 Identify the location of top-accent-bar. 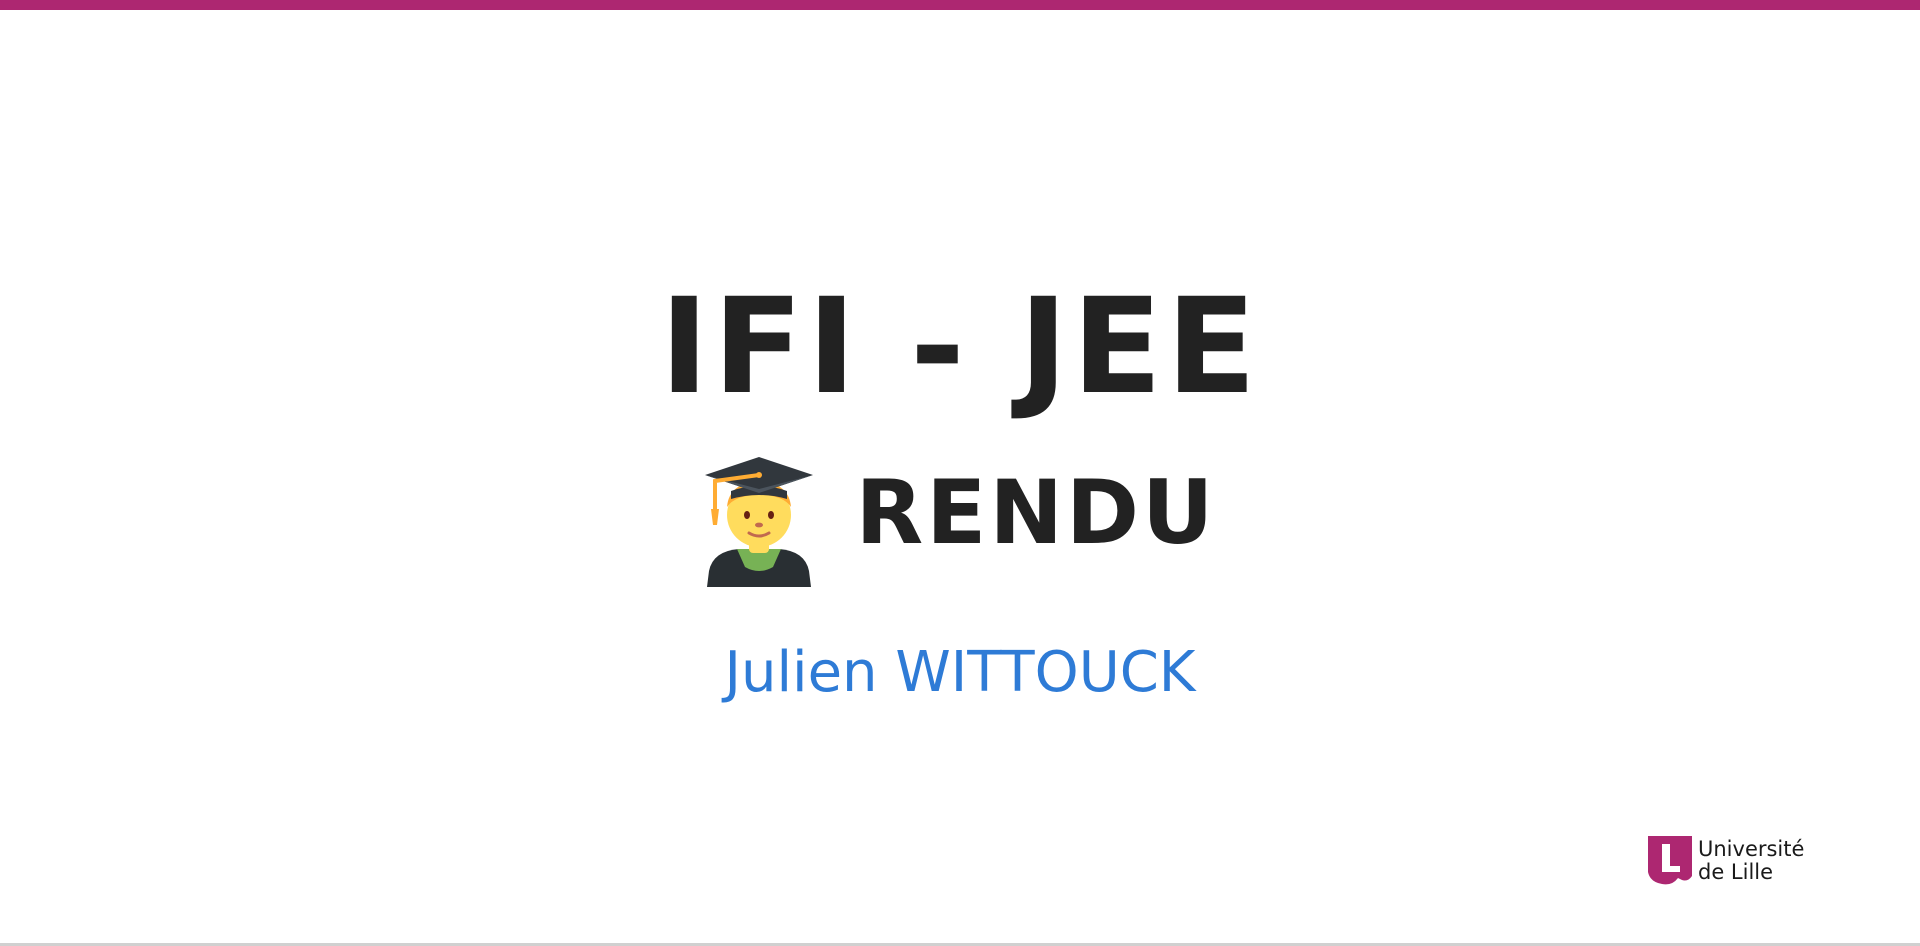
(960, 5).